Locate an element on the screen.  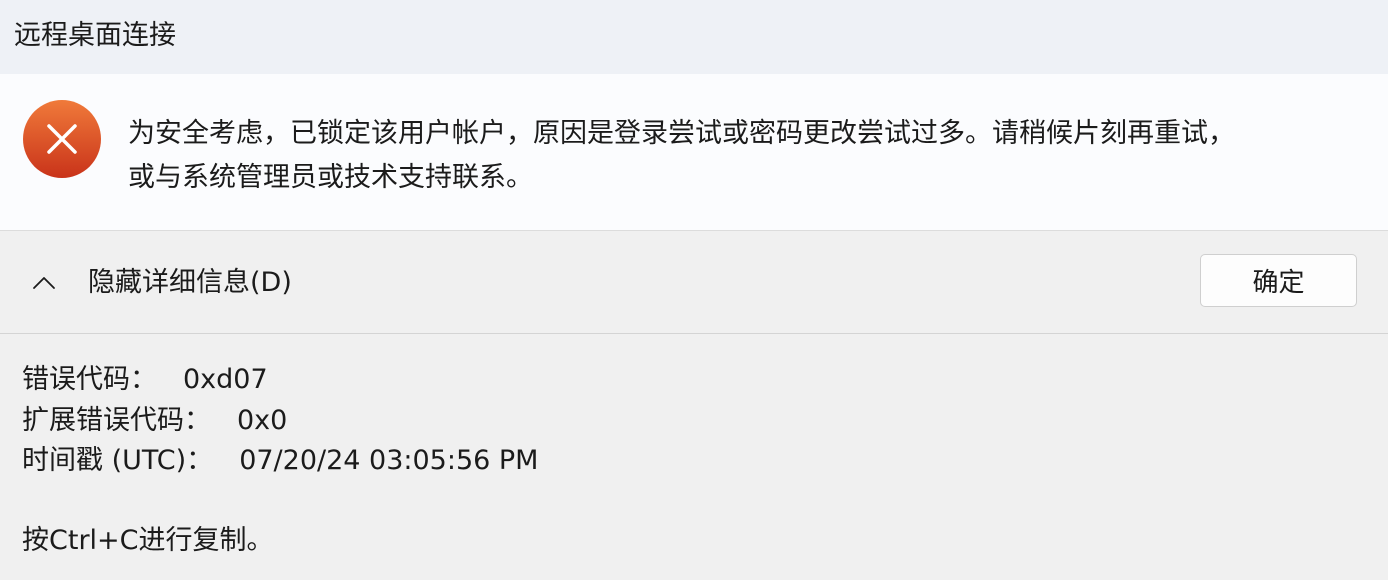
extended-error-code-row: 扩展错误代码： 0x0 is located at coordinates (280, 421).